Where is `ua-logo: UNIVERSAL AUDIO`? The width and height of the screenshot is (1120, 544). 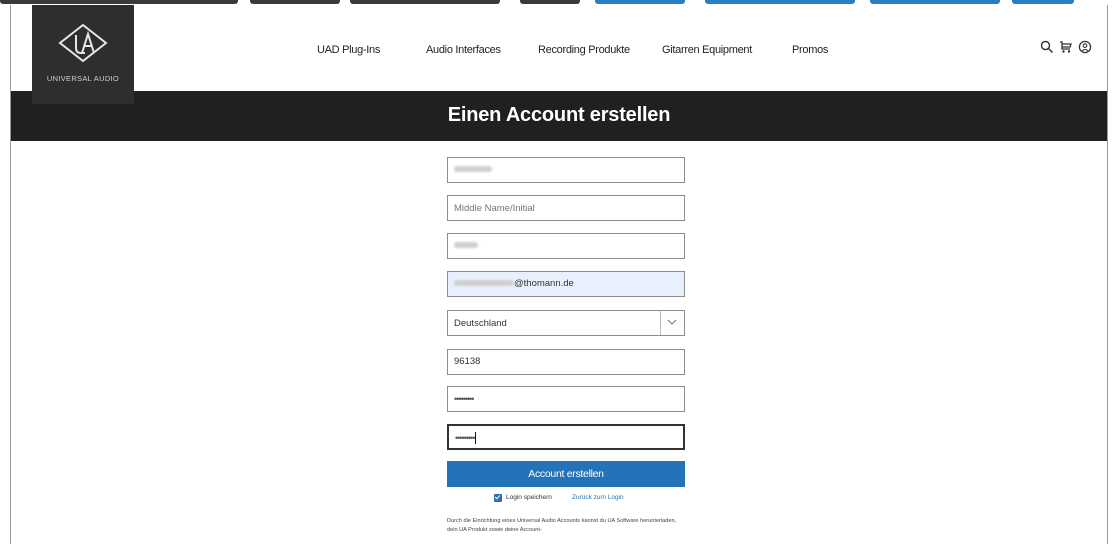 ua-logo: UNIVERSAL AUDIO is located at coordinates (83, 54).